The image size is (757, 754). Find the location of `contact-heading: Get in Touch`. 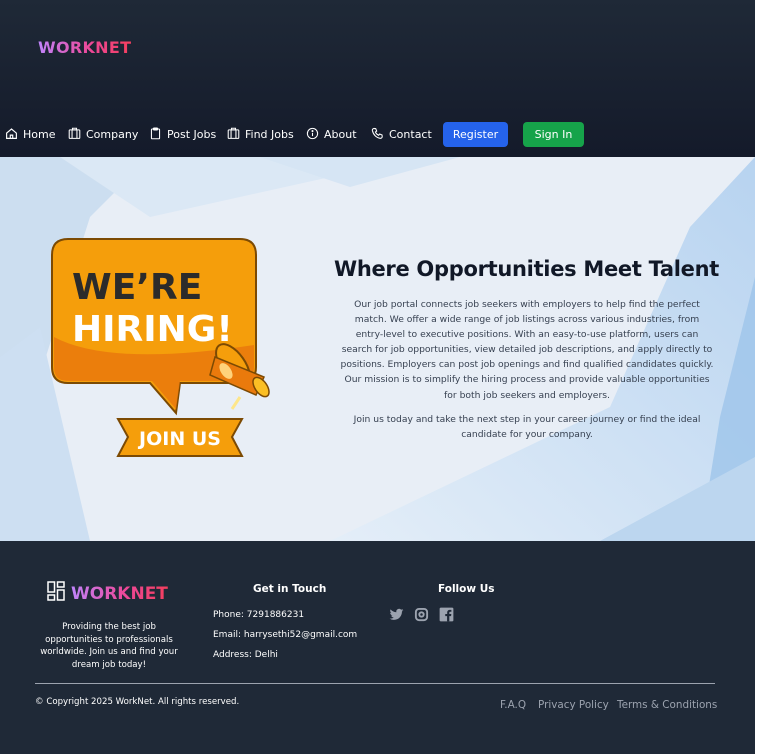

contact-heading: Get in Touch is located at coordinates (290, 589).